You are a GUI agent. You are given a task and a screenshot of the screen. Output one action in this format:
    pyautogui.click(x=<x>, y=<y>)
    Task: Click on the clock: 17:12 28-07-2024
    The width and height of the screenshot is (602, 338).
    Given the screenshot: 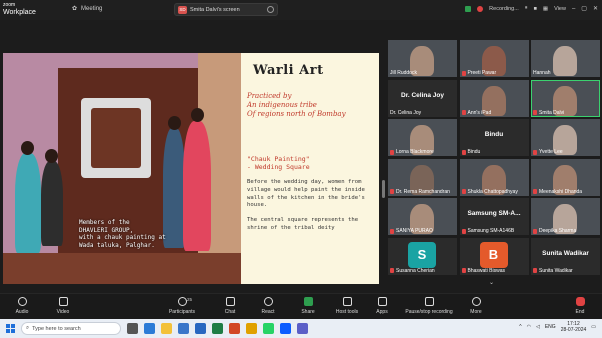 What is the action you would take?
    pyautogui.click(x=574, y=327)
    